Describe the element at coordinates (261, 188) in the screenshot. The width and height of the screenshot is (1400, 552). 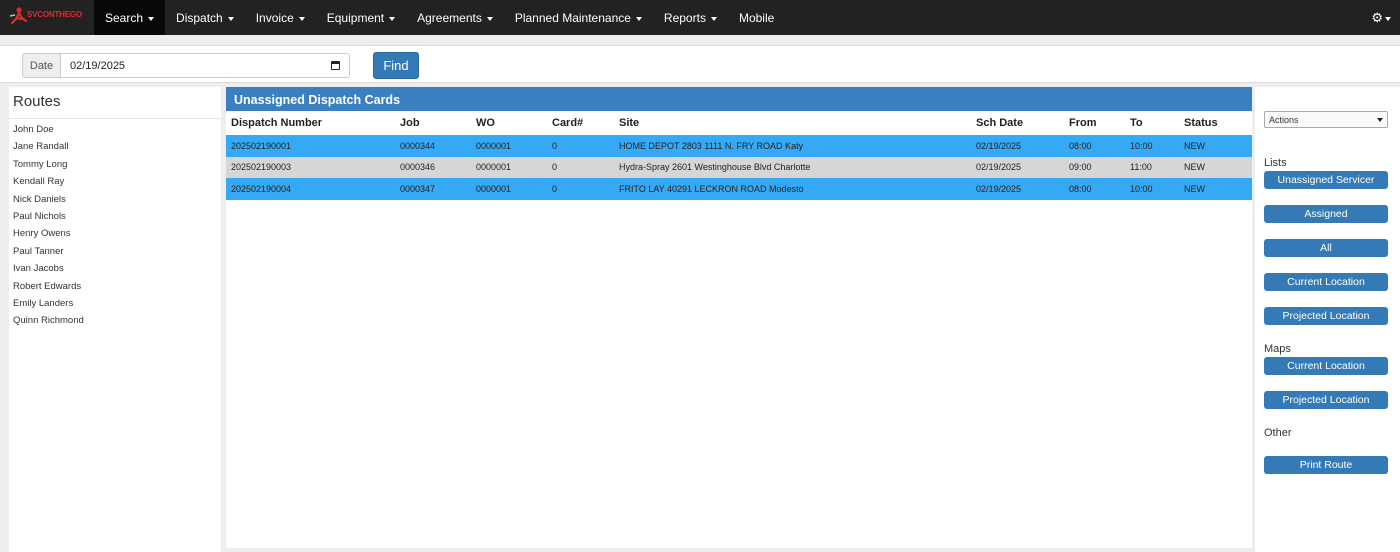
I see `cell-dispatch-number: 202502190004` at that location.